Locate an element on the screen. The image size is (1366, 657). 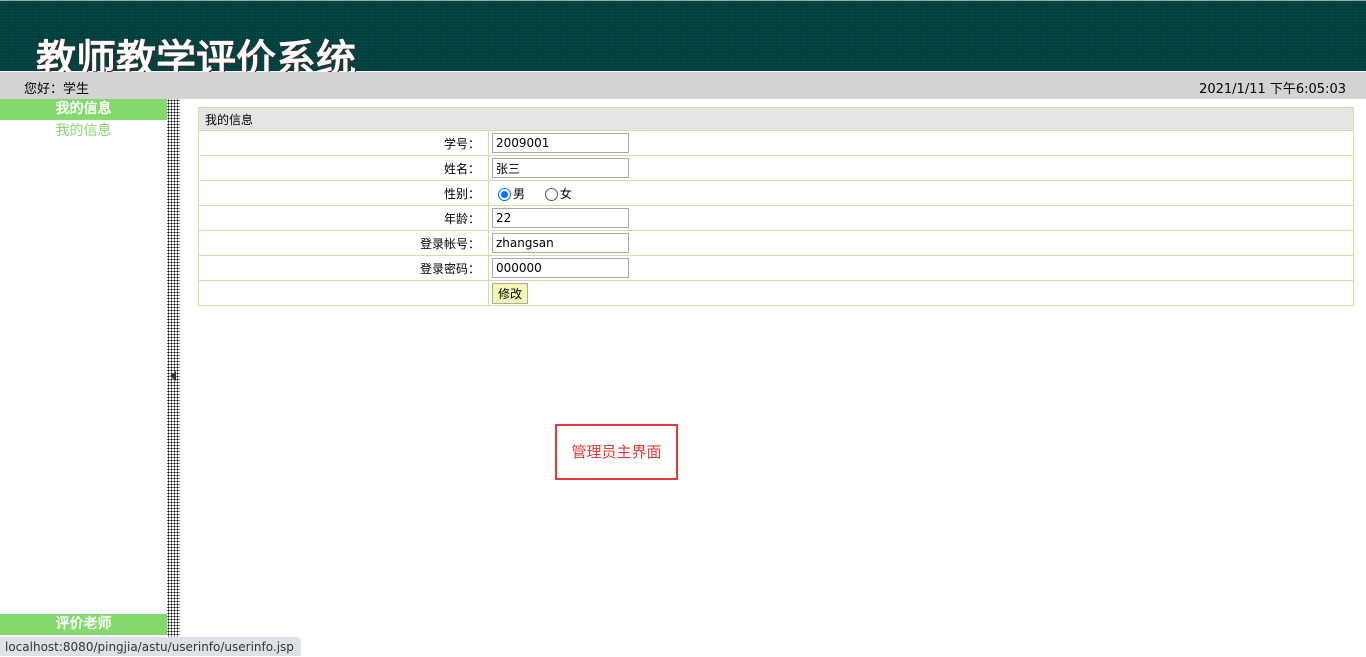
form-caption: 我的信息 is located at coordinates (776, 119).